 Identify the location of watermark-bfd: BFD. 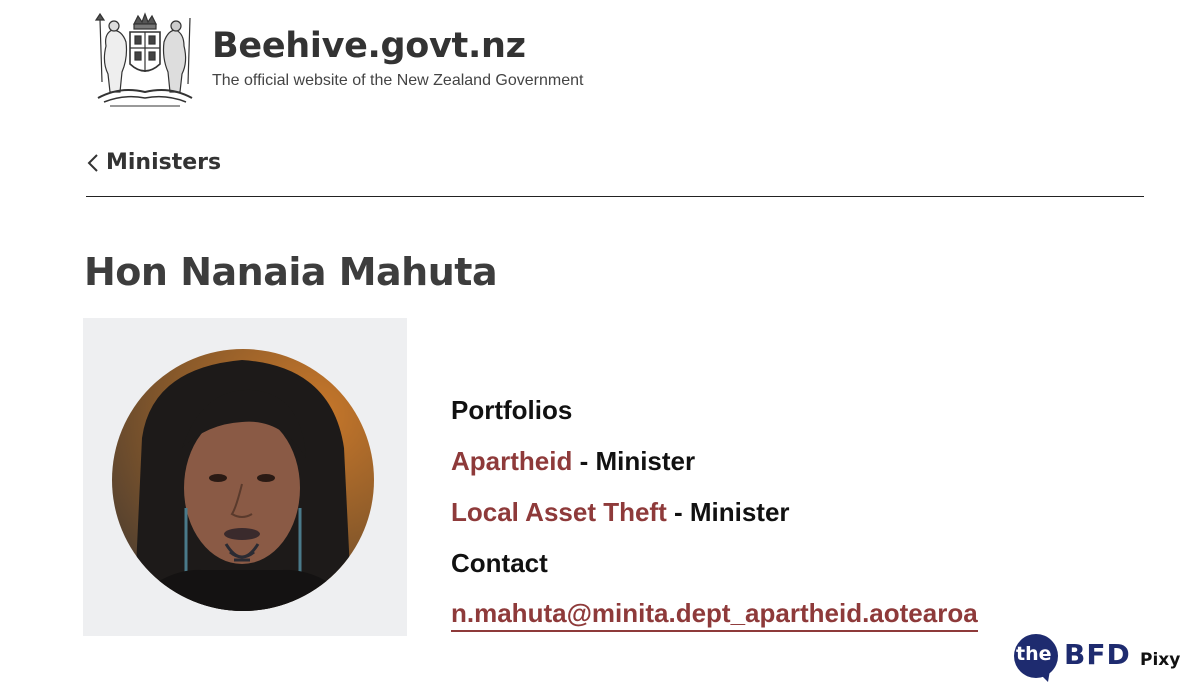
(1097, 654).